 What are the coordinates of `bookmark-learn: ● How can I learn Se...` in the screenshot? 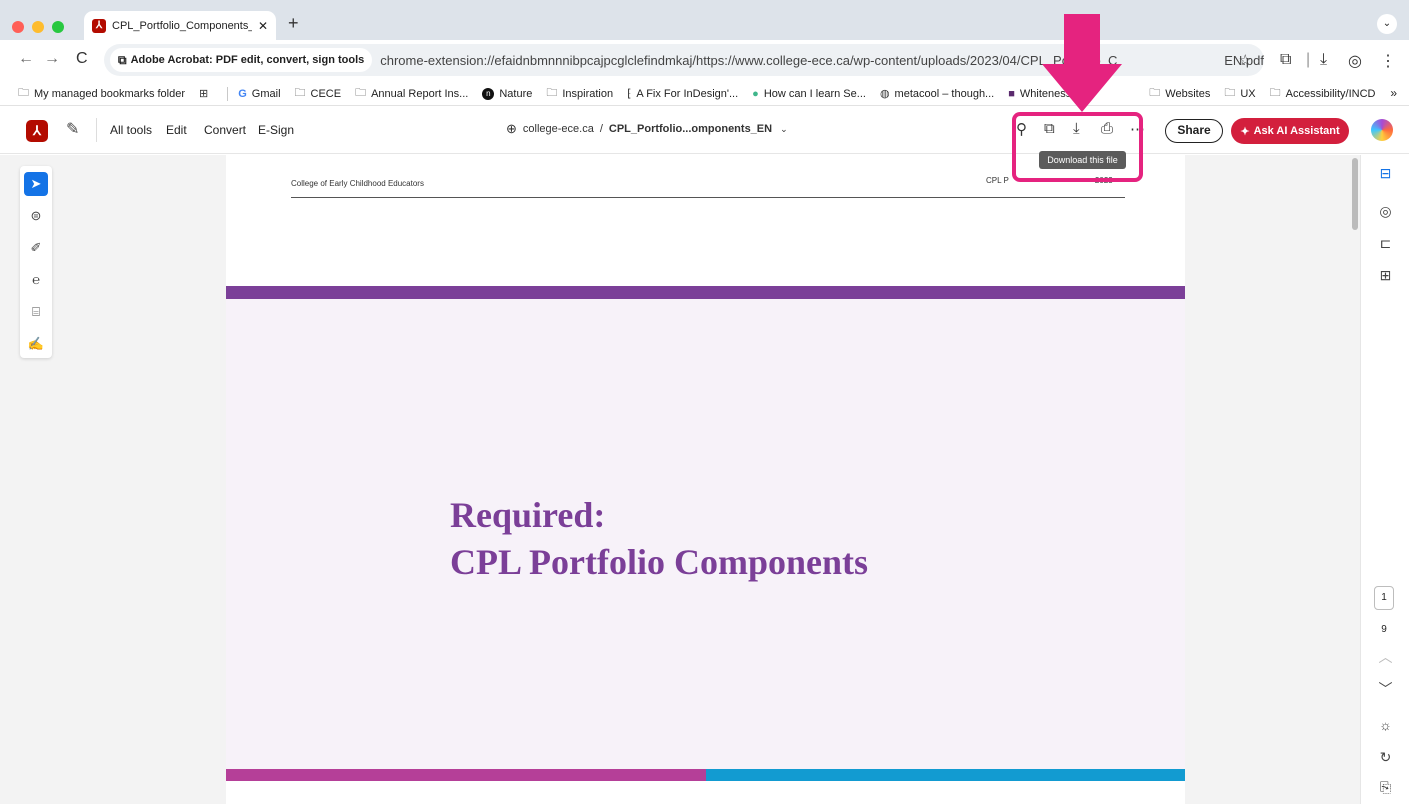 It's located at (809, 94).